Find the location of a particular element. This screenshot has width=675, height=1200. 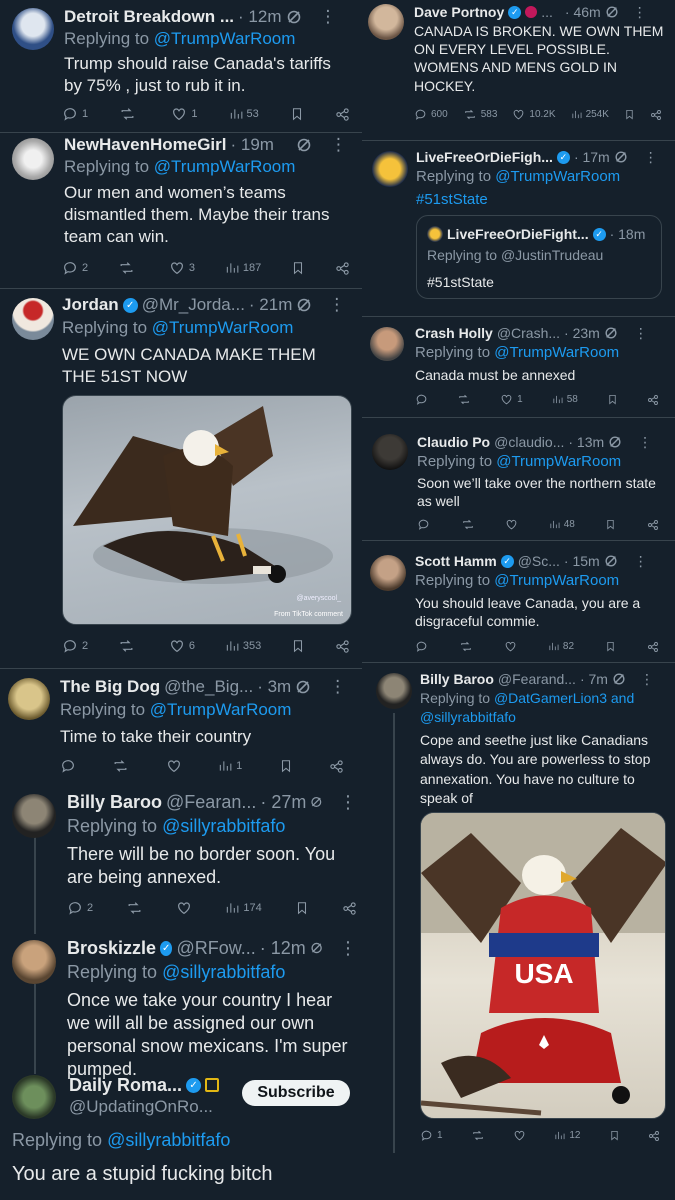

timestamp: · 13m is located at coordinates (586, 442).